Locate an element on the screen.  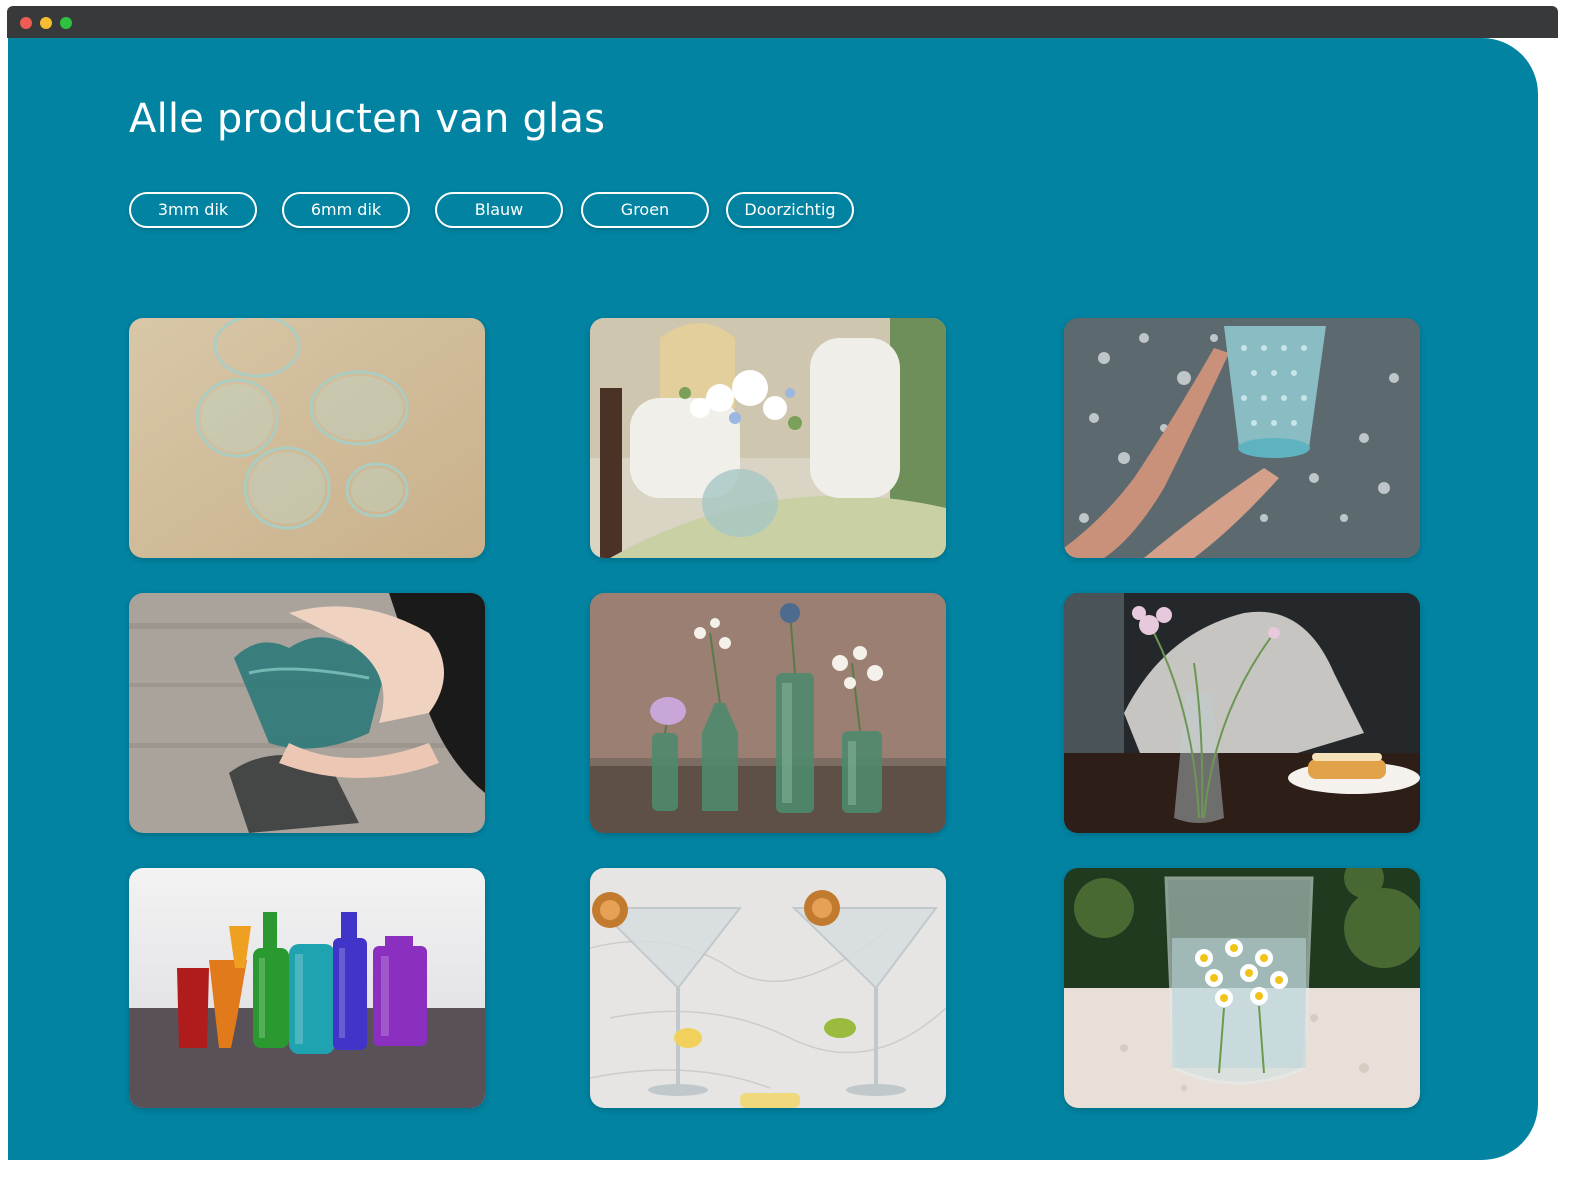
page-title: Alle producten van glas is located at coordinates (367, 119).